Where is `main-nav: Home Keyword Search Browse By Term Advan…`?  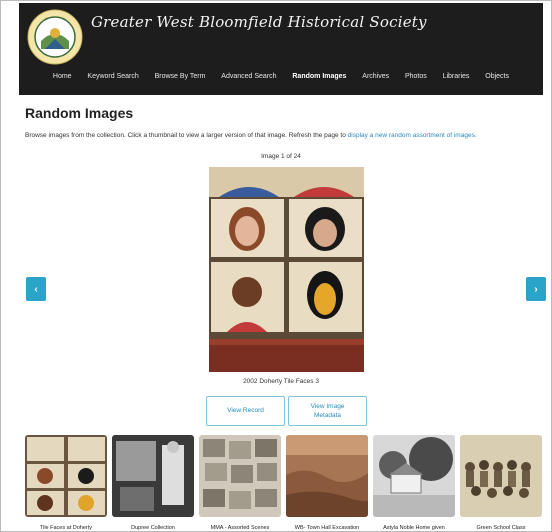
main-nav: Home Keyword Search Browse By Term Advan… is located at coordinates (281, 76).